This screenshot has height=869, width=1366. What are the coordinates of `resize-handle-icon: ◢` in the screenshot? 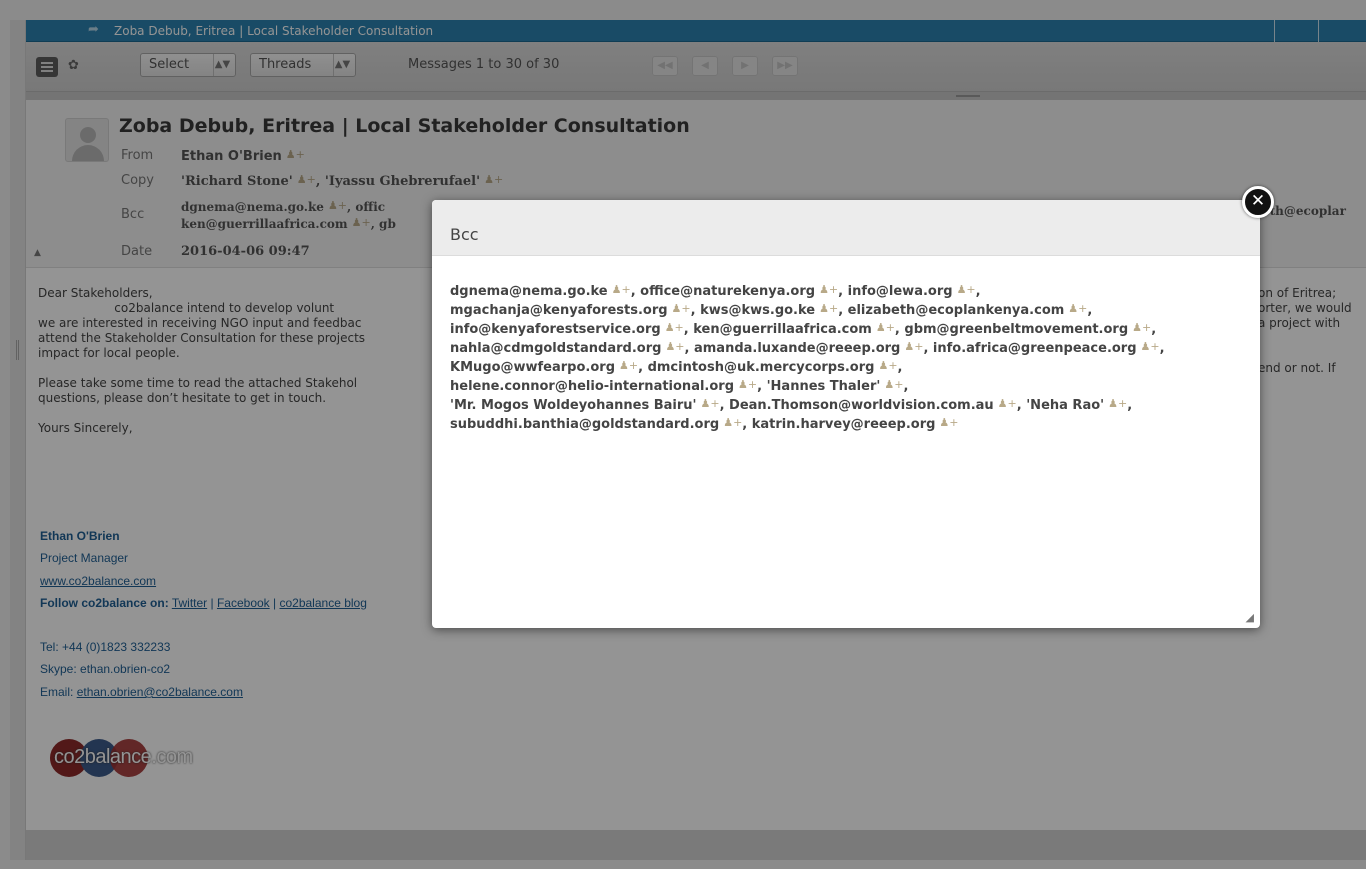 It's located at (1250, 617).